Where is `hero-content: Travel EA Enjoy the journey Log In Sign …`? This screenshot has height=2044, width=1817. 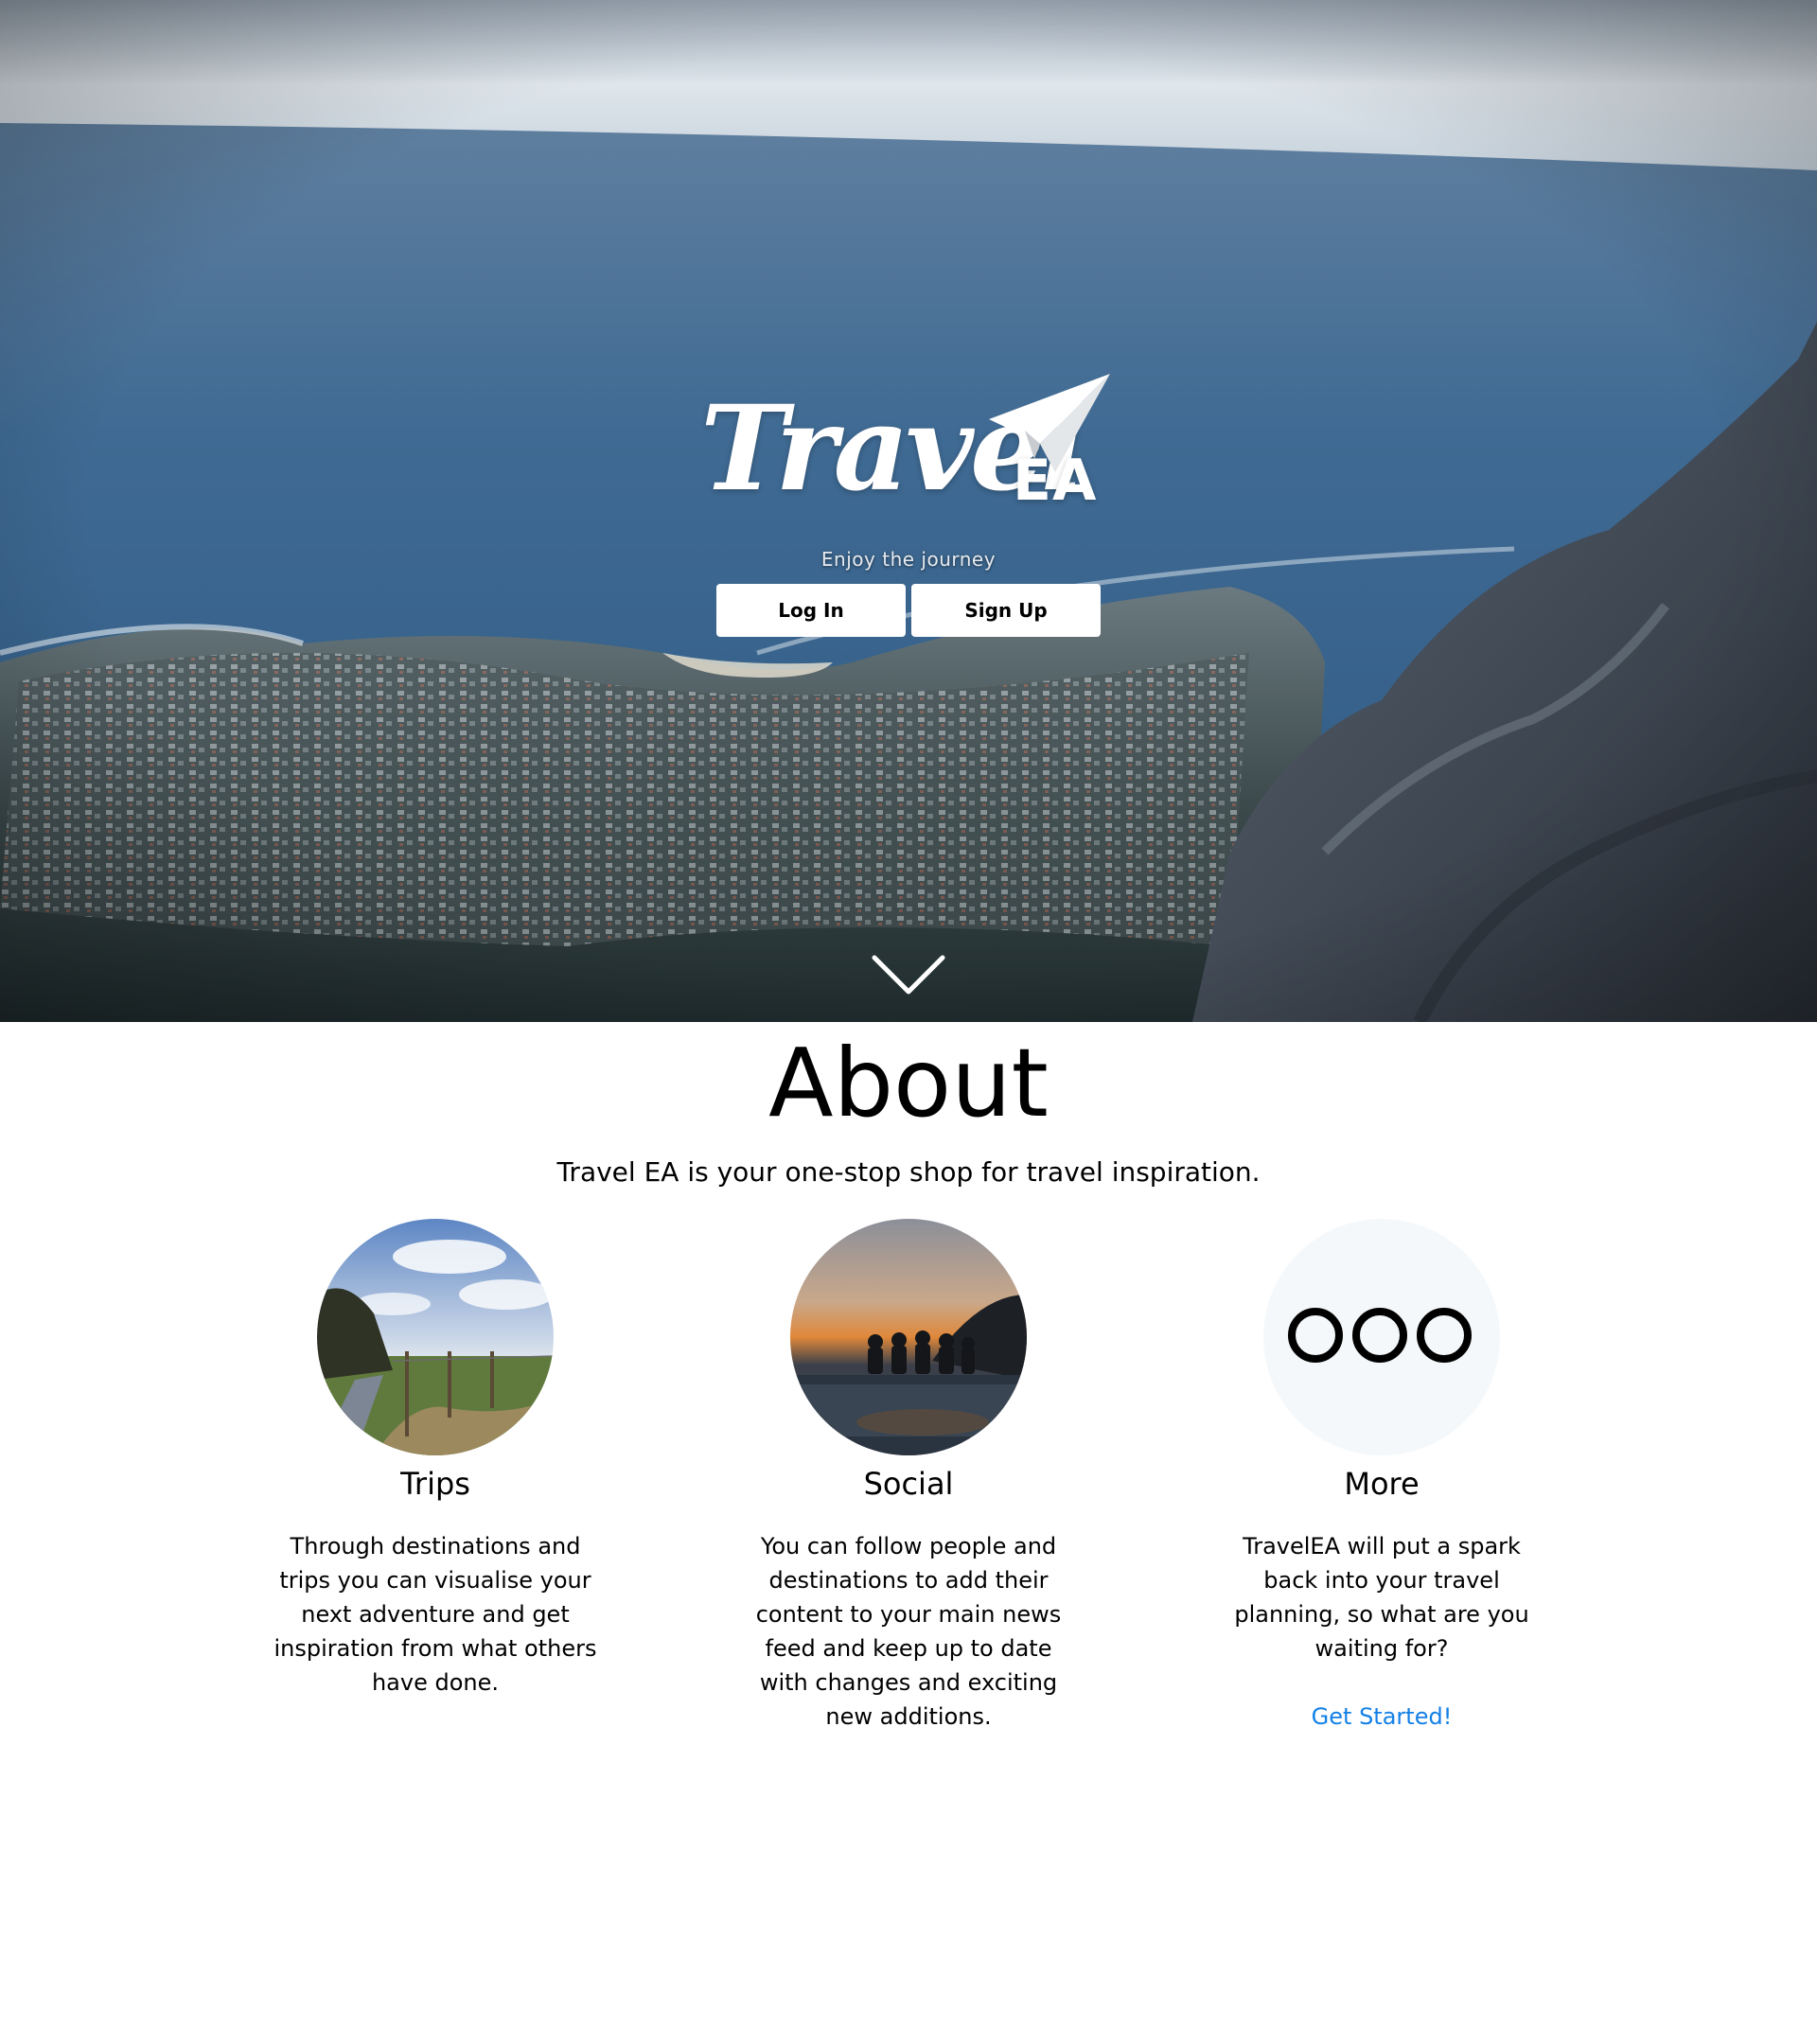 hero-content: Travel EA Enjoy the journey Log In Sign … is located at coordinates (908, 505).